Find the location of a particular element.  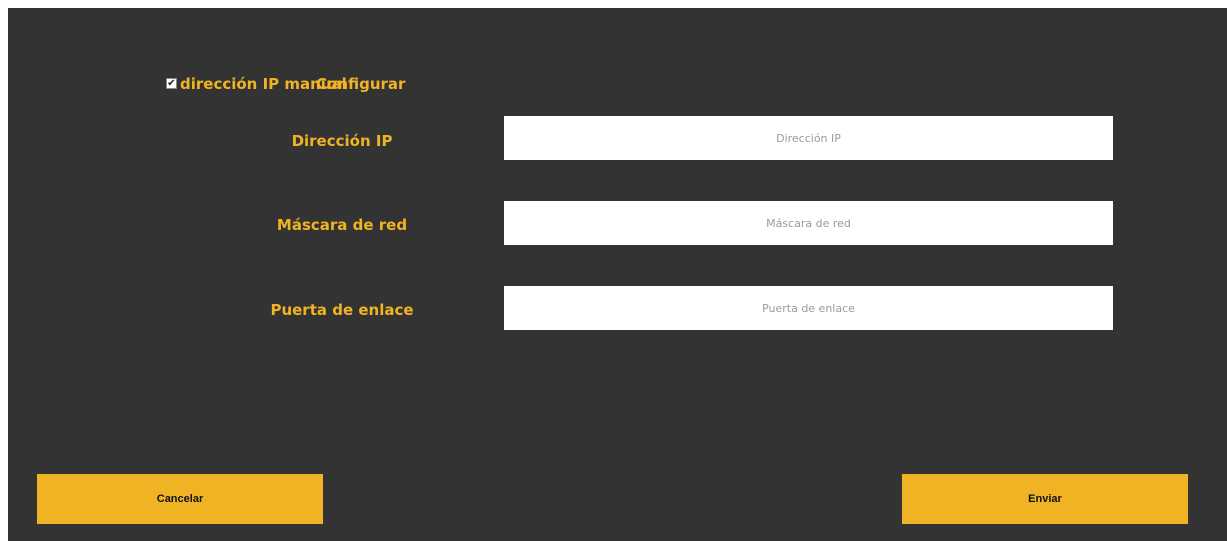

ip-address-input is located at coordinates (808, 138).